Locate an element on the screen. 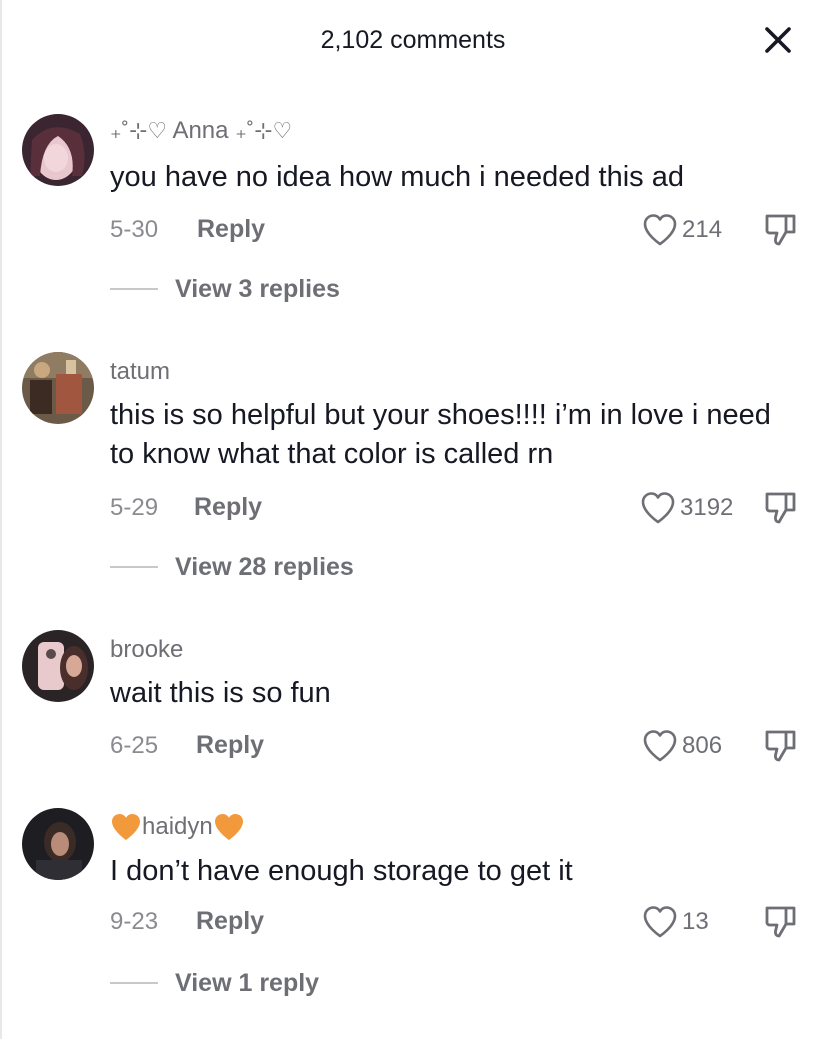  comment-text: I don’t have enough storage to get it is located at coordinates (341, 871).